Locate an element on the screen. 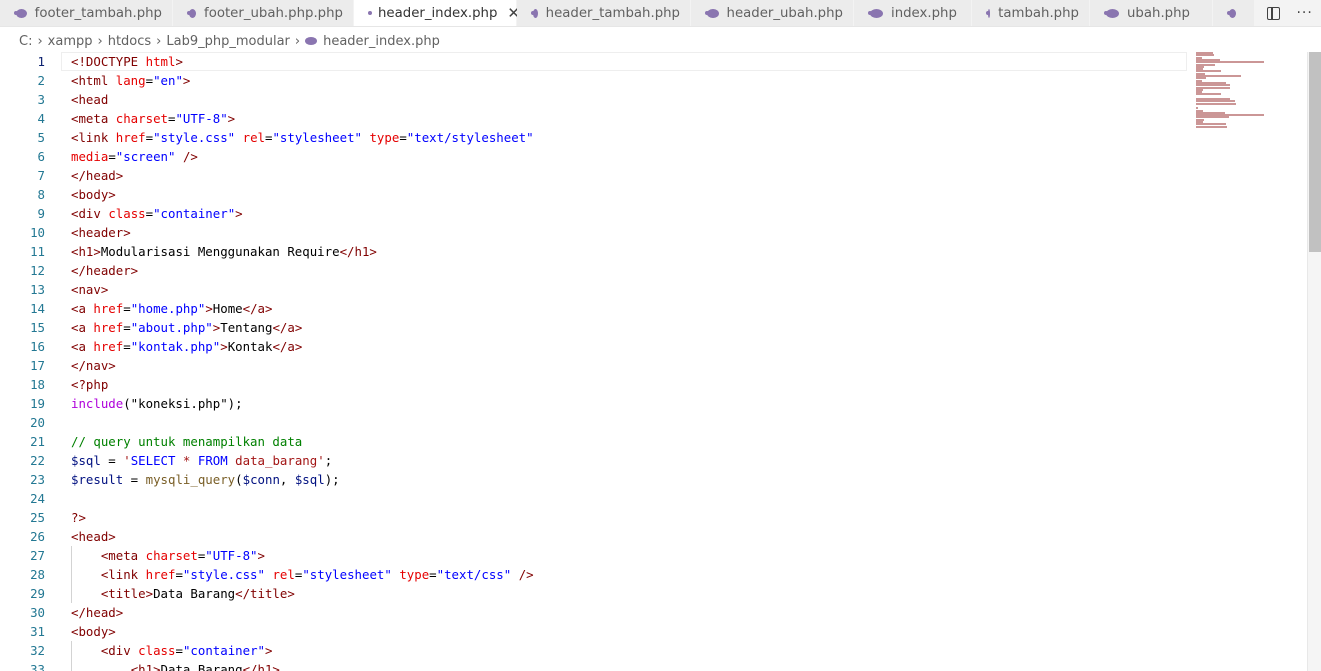  line-number: 10 is located at coordinates (37, 232).